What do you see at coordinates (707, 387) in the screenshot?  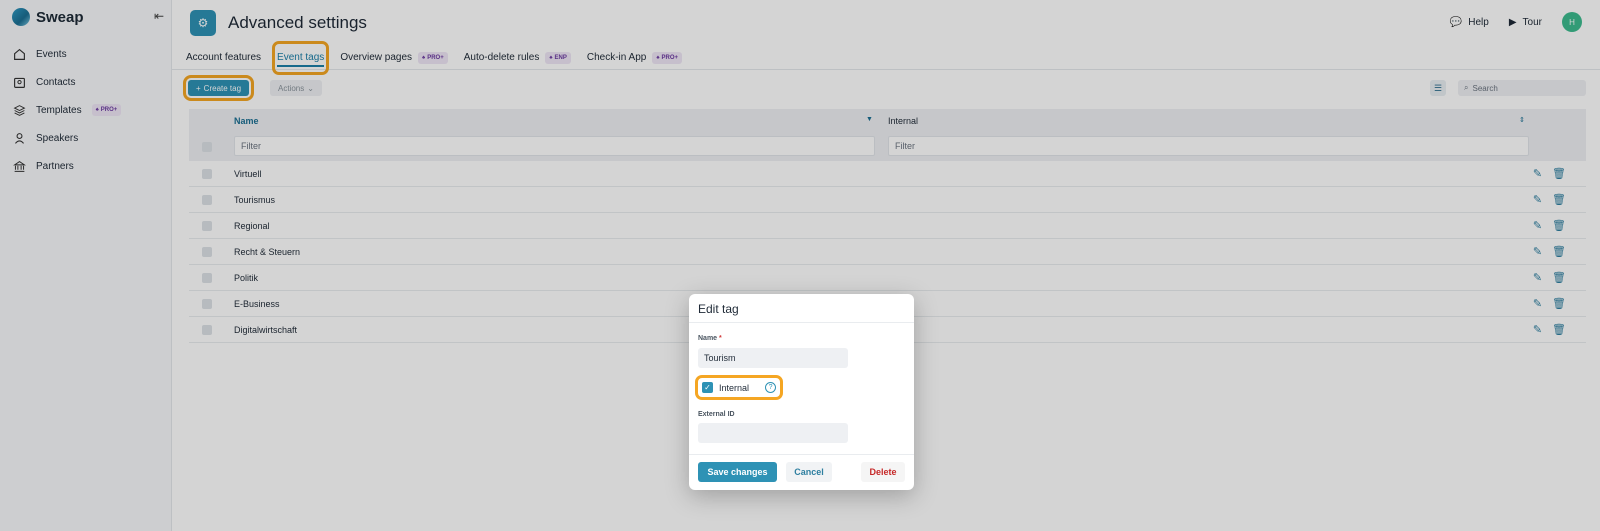 I see `internal-checkbox: ✓` at bounding box center [707, 387].